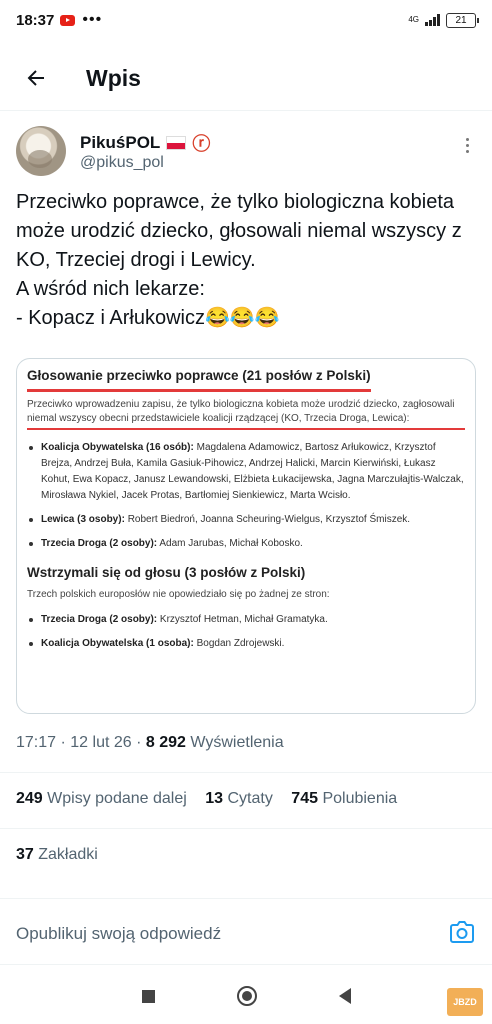  Describe the element at coordinates (246, 20) in the screenshot. I see `status-bar: 18:37 ••• 4G 21` at that location.